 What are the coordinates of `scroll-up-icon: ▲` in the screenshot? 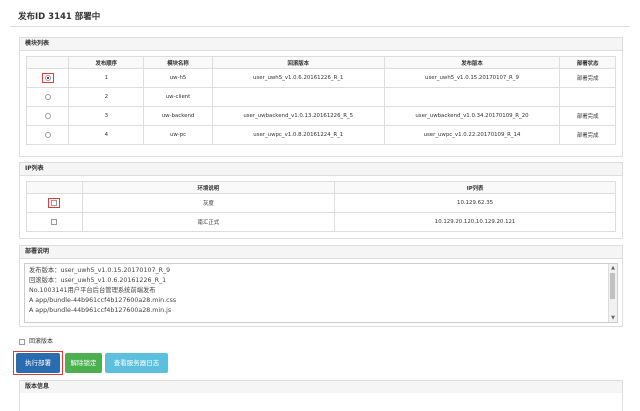 It's located at (613, 268).